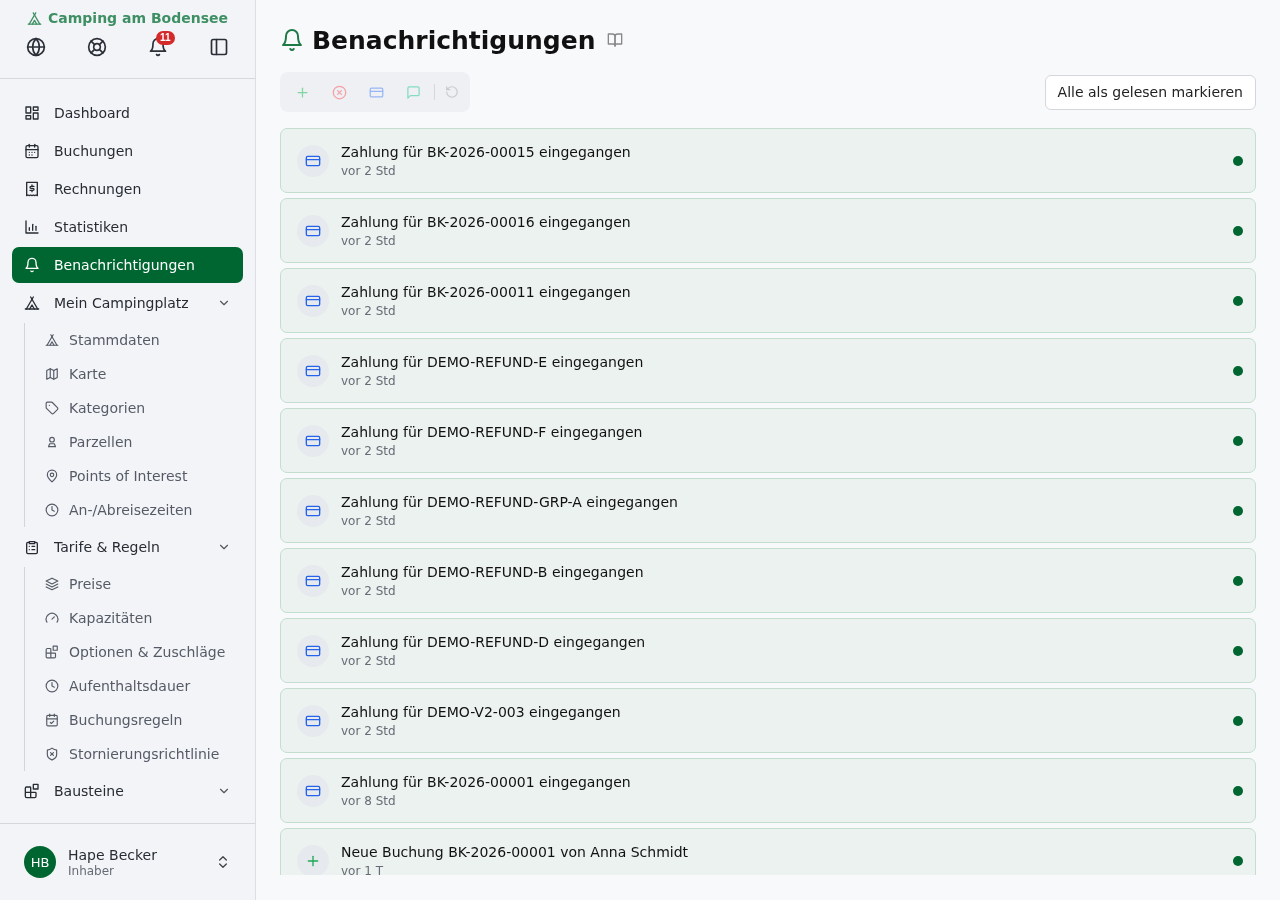 The width and height of the screenshot is (1280, 900). What do you see at coordinates (493, 571) in the screenshot?
I see `notification-title: Zahlung für DEMO-REFUND-B eingegangen` at bounding box center [493, 571].